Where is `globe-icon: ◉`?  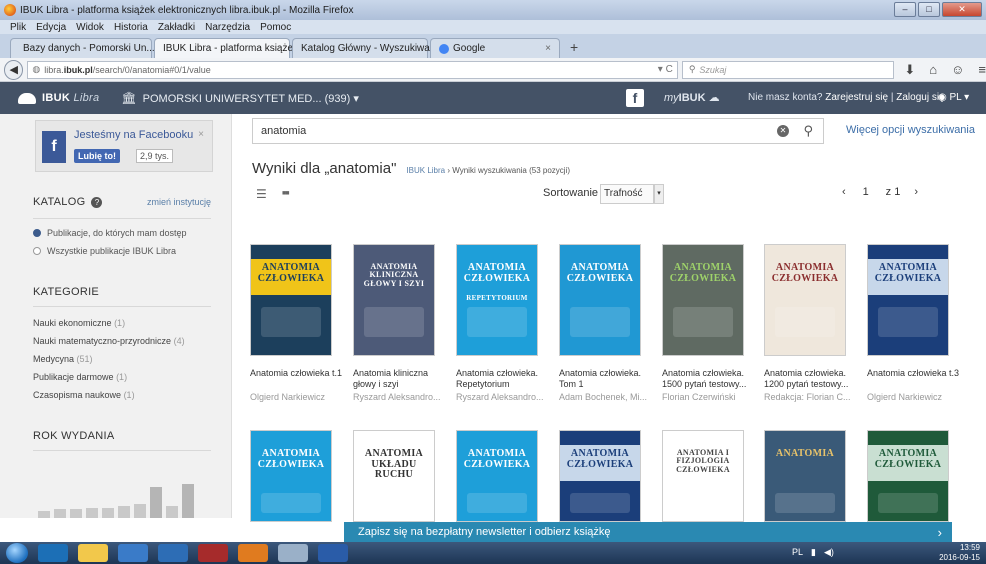 globe-icon: ◉ is located at coordinates (942, 97).